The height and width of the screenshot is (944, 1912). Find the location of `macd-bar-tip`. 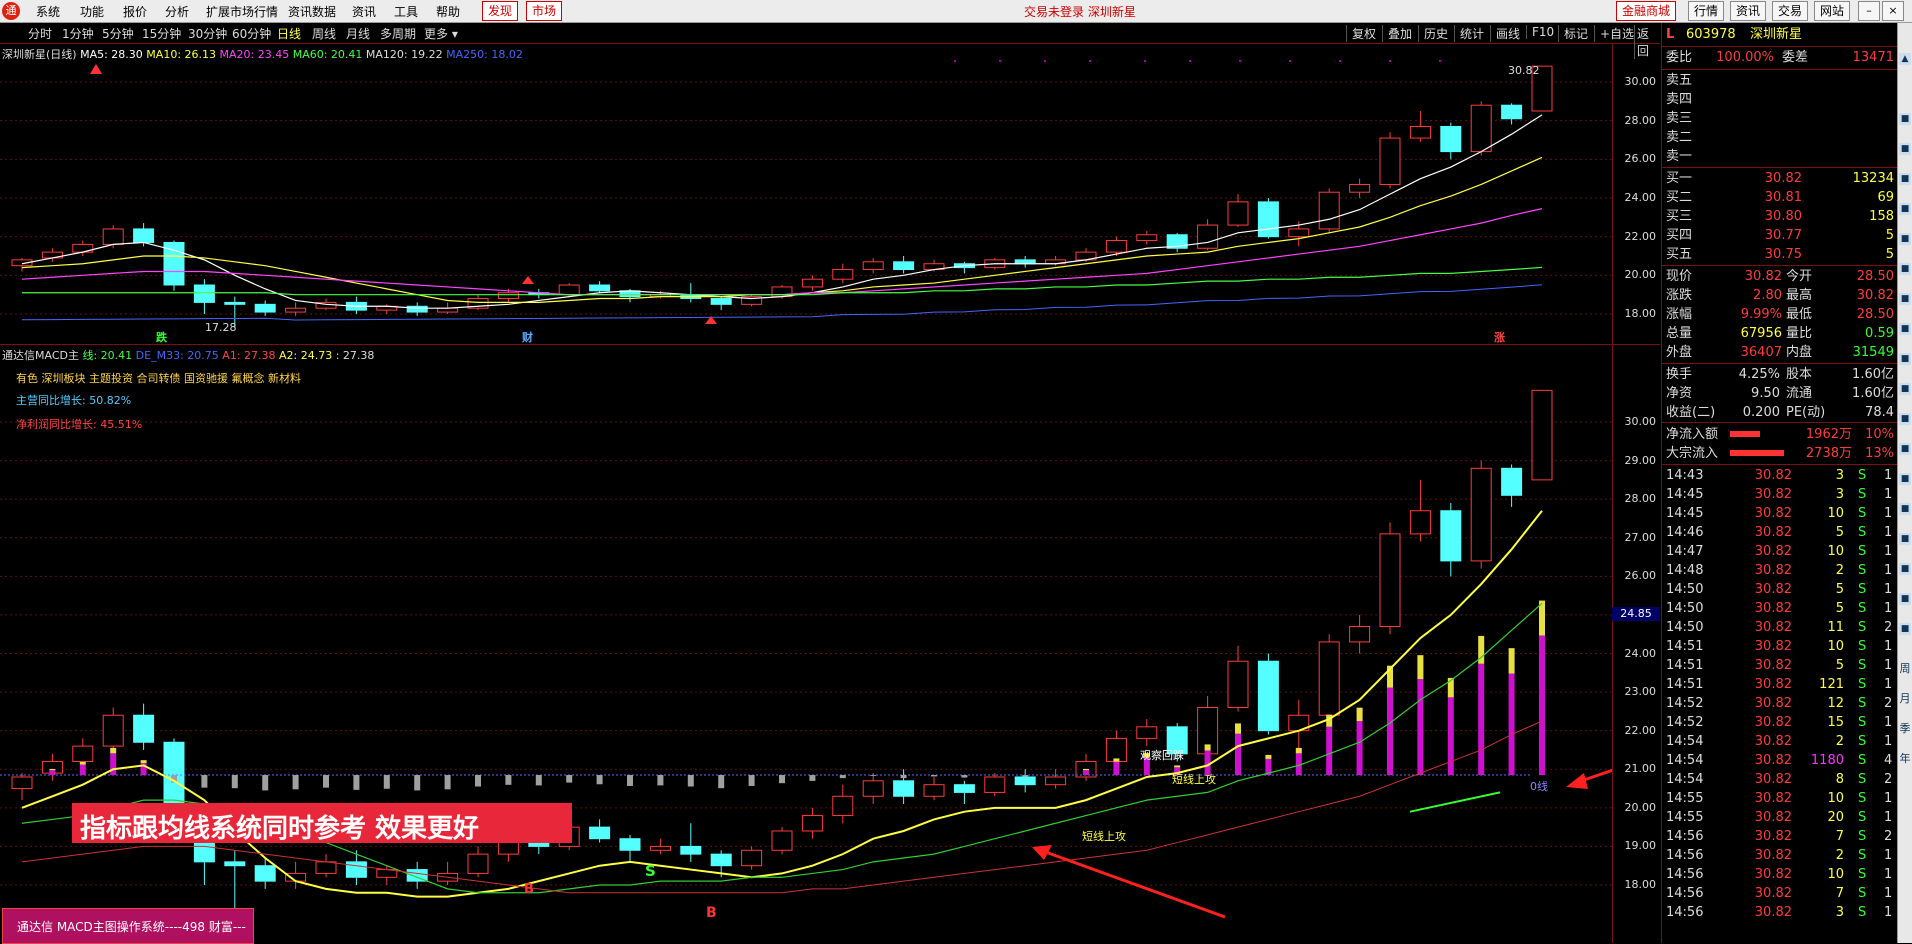

macd-bar-tip is located at coordinates (1238, 728).